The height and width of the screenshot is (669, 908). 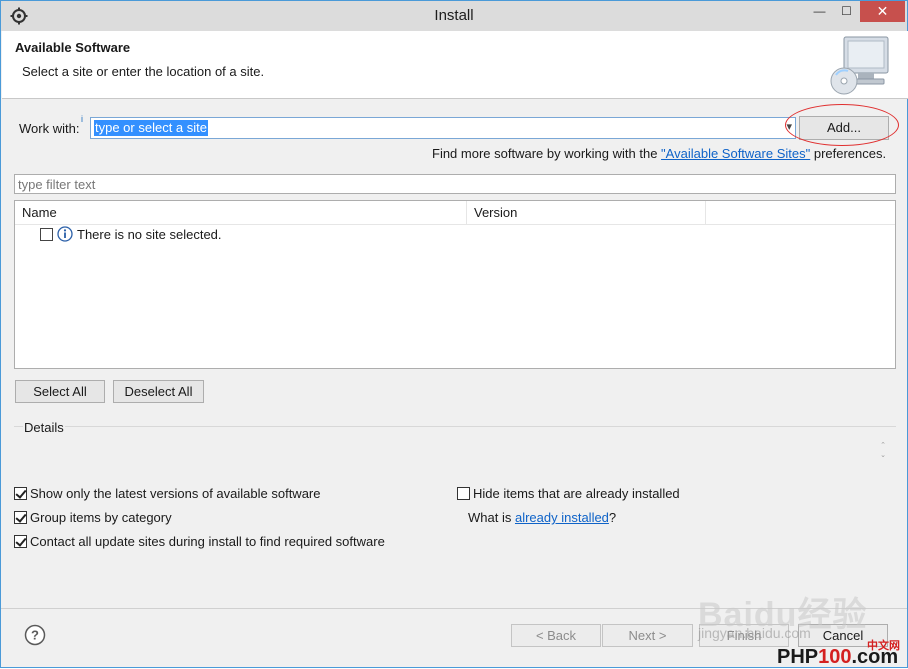 I want to click on details-scrollbar: ⌃ ⌄, so click(x=883, y=452).